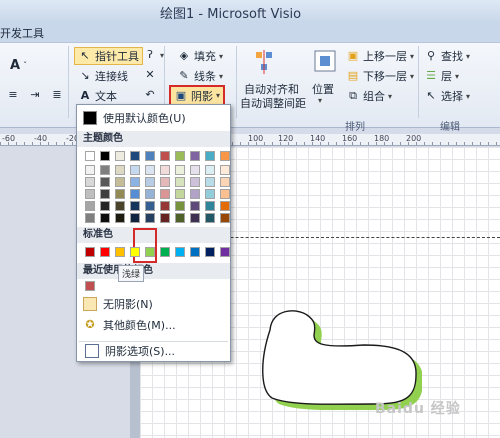 The image size is (500, 438). What do you see at coordinates (13, 95) in the screenshot?
I see `align-left-icon: ≡` at bounding box center [13, 95].